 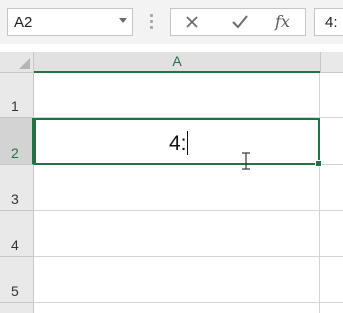 What do you see at coordinates (70, 22) in the screenshot?
I see `name-box: A2` at bounding box center [70, 22].